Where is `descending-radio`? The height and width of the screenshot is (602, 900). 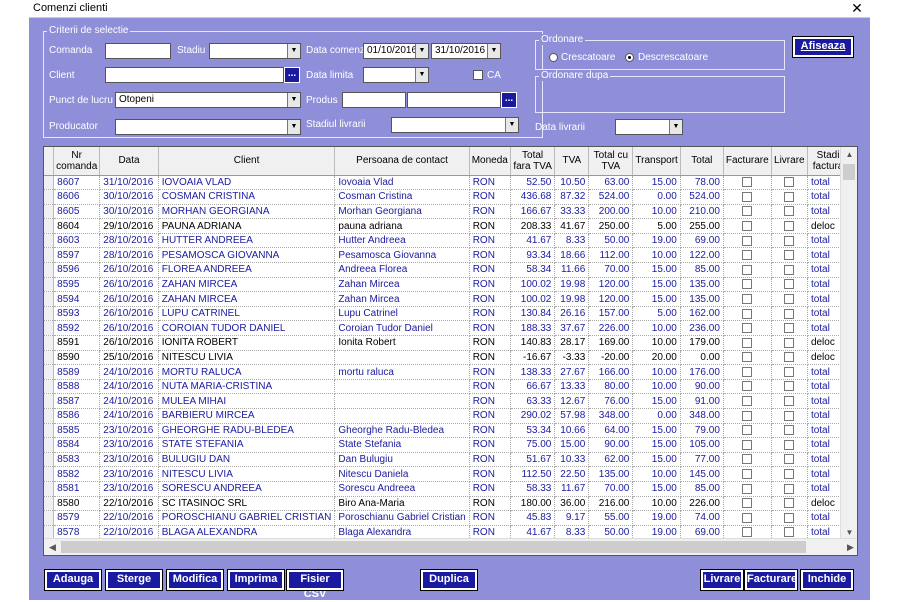 descending-radio is located at coordinates (629, 57).